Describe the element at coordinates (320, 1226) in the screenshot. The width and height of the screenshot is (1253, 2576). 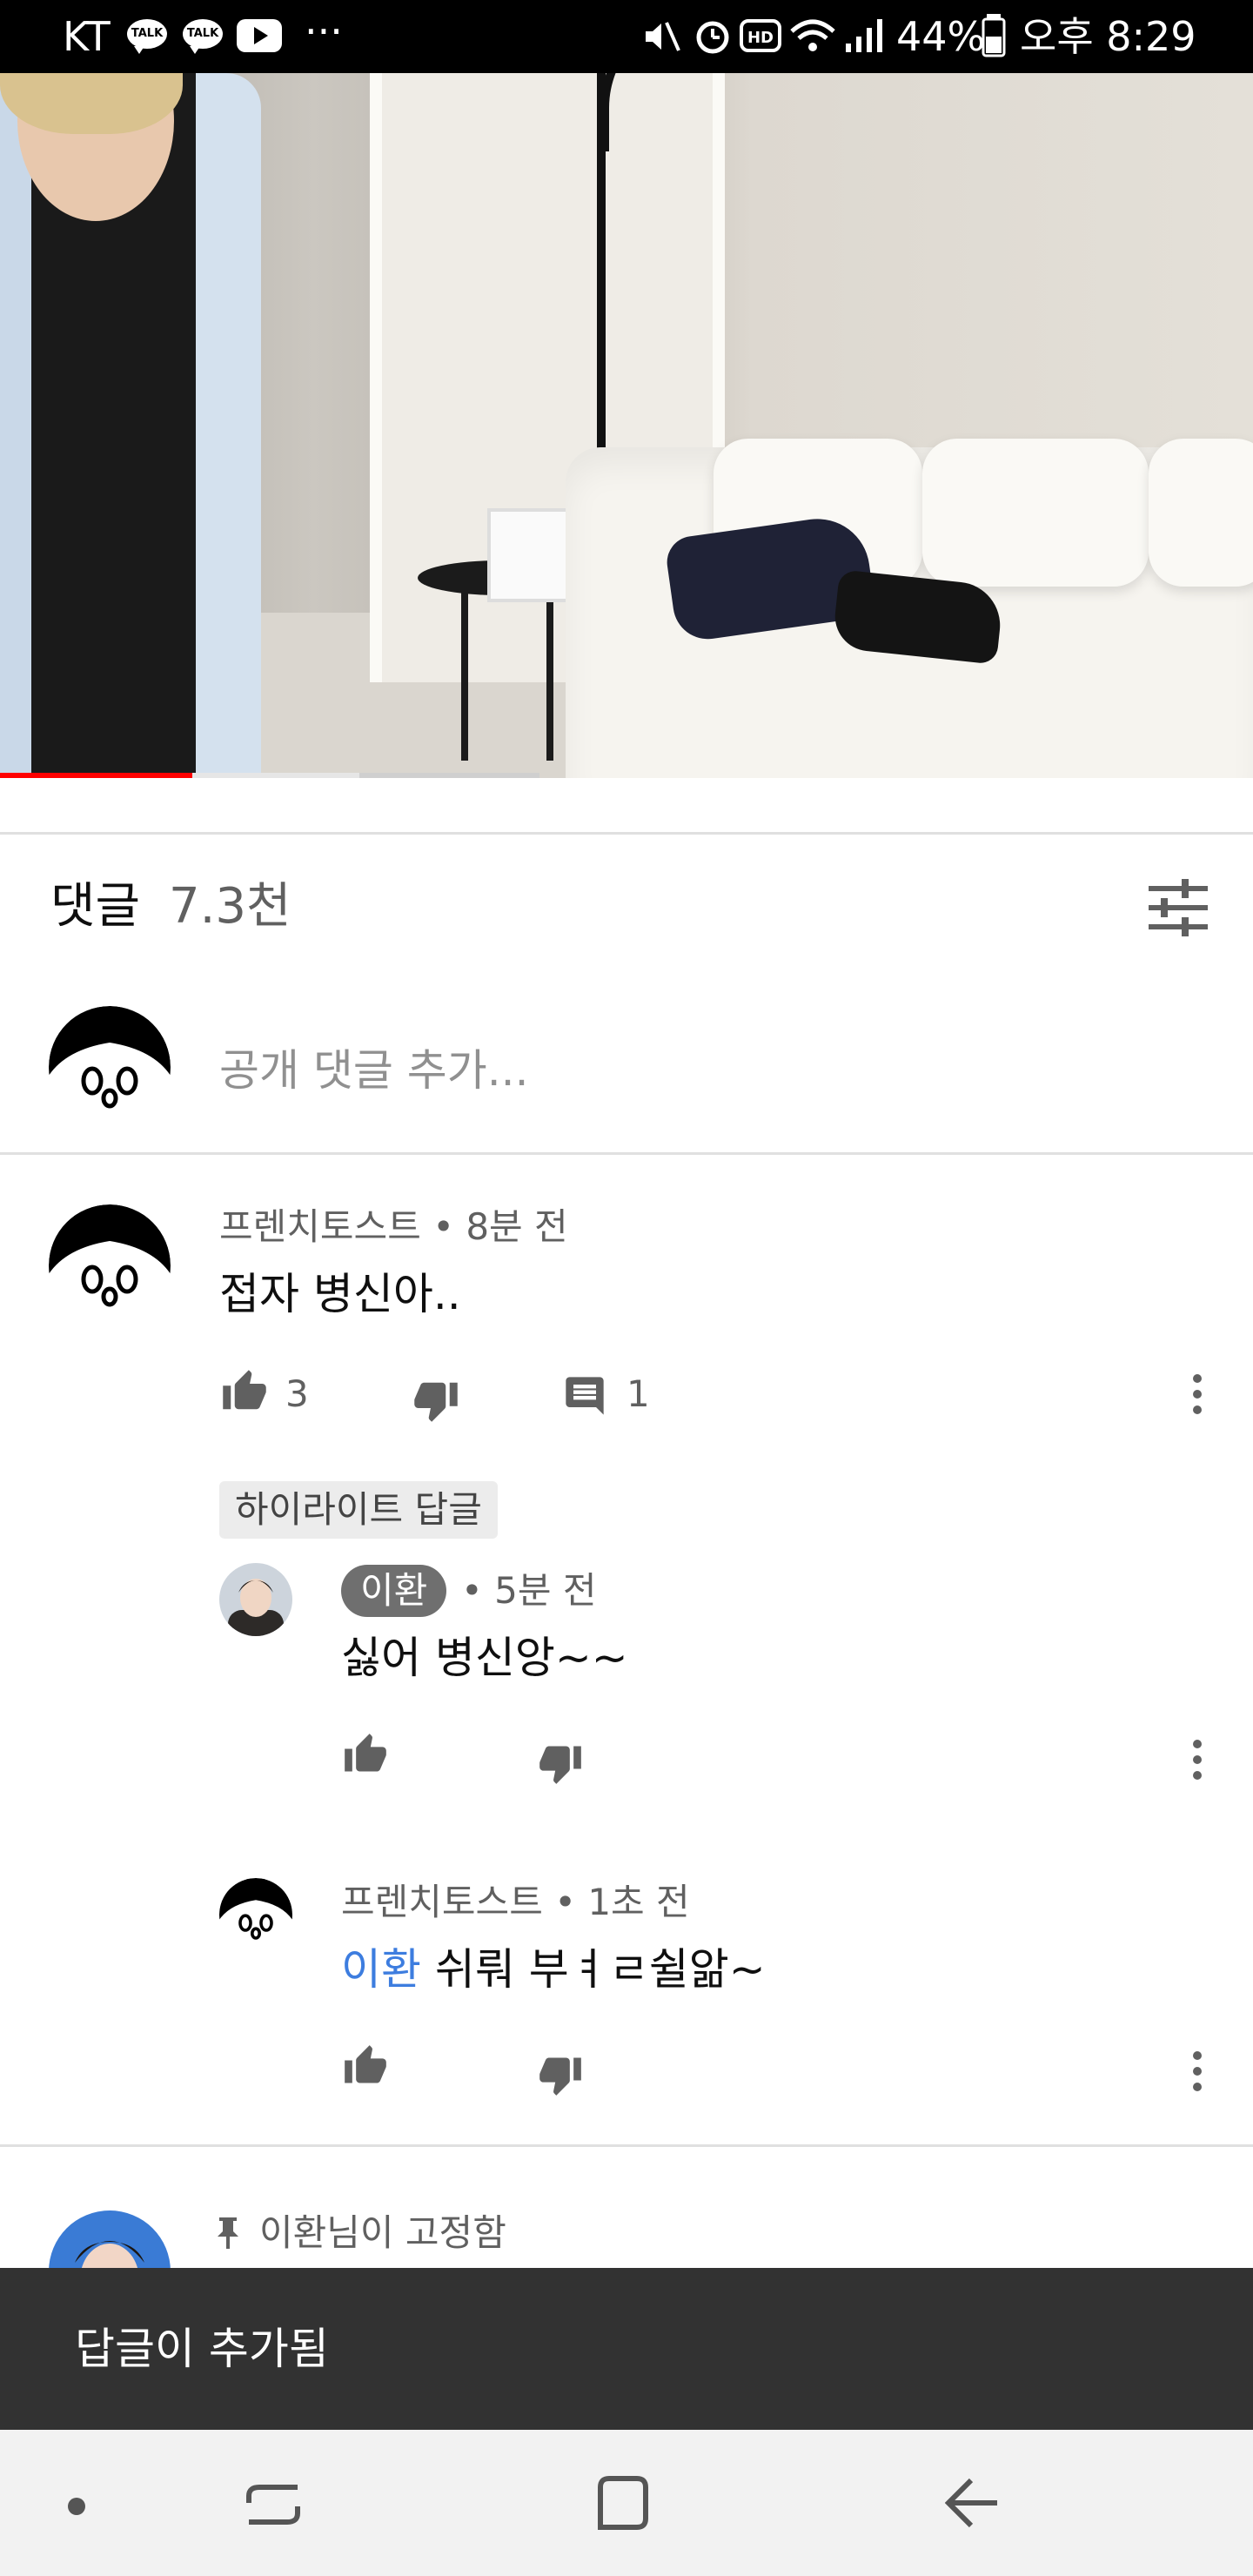
I see `comment-author: 프렌치토스트` at that location.